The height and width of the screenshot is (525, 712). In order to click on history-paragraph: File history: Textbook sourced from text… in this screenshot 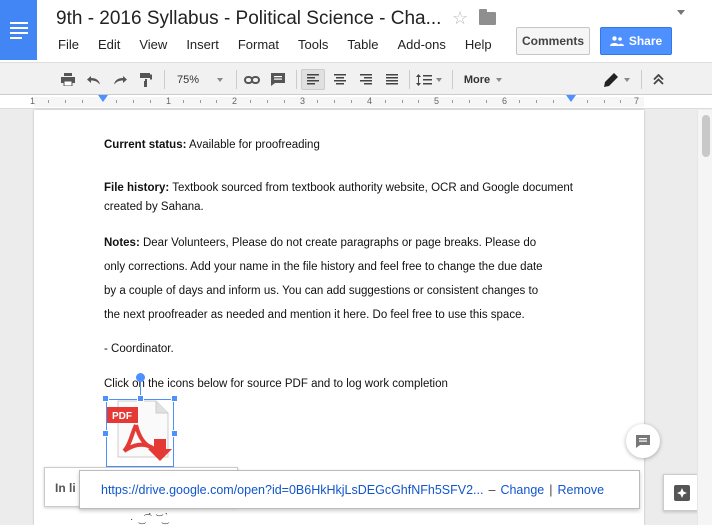, I will do `click(339, 198)`.